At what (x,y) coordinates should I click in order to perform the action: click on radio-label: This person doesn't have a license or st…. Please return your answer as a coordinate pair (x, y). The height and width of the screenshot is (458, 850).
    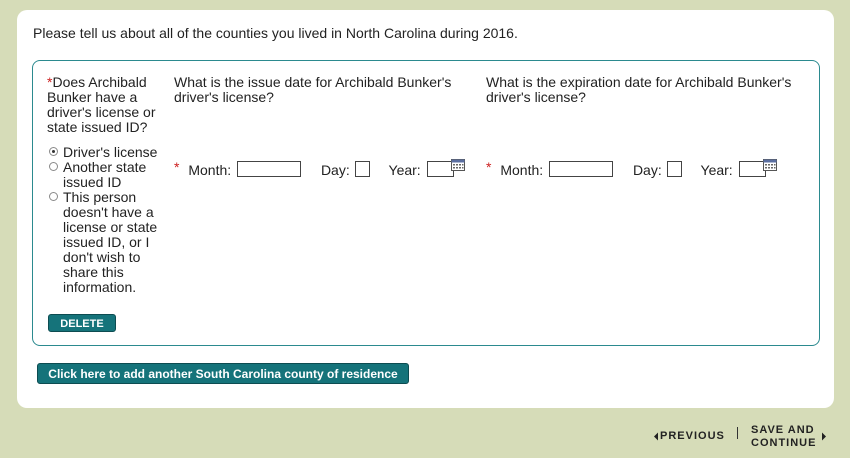
    Looking at the image, I should click on (110, 242).